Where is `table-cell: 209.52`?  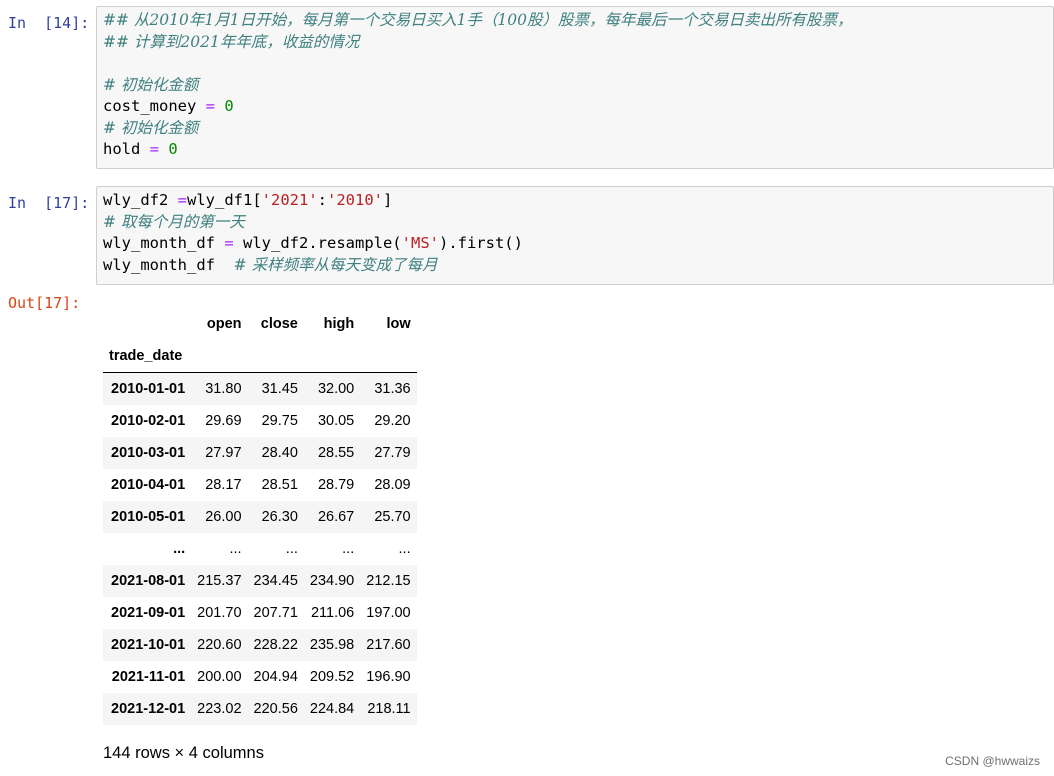 table-cell: 209.52 is located at coordinates (332, 677).